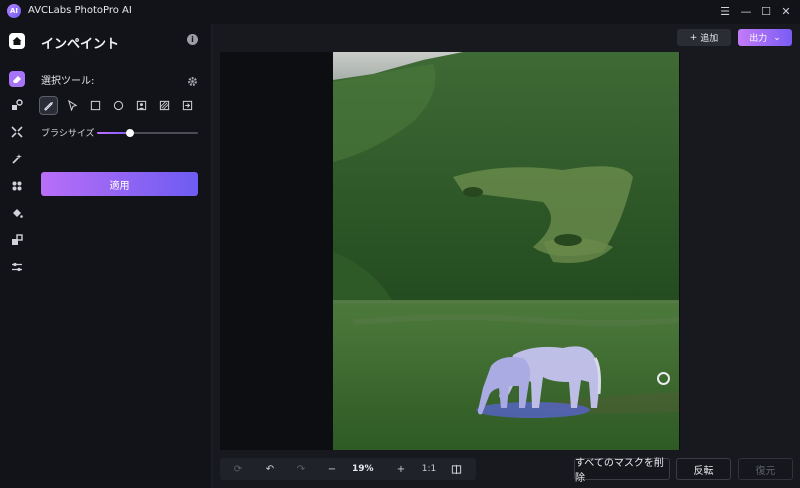 This screenshot has height=488, width=800. I want to click on zoom-toolbar: ⟳ ↶ ↷ − 19% + 1:1, so click(348, 469).